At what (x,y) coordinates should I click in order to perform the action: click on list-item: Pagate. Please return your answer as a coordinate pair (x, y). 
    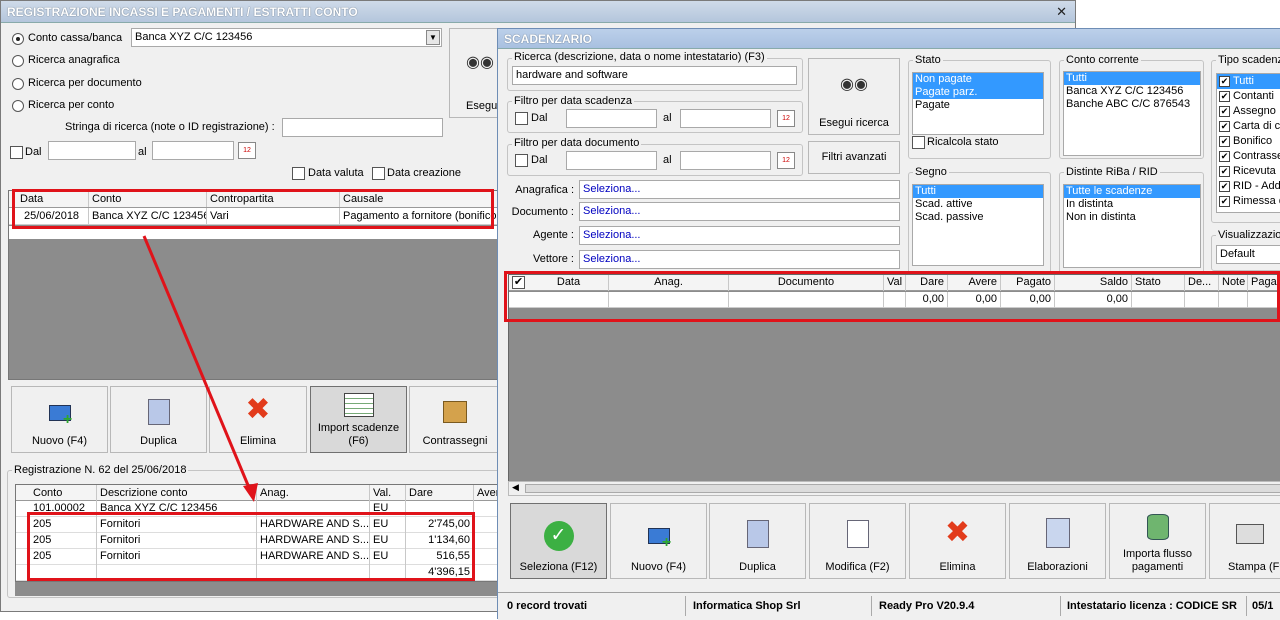
    Looking at the image, I should click on (978, 105).